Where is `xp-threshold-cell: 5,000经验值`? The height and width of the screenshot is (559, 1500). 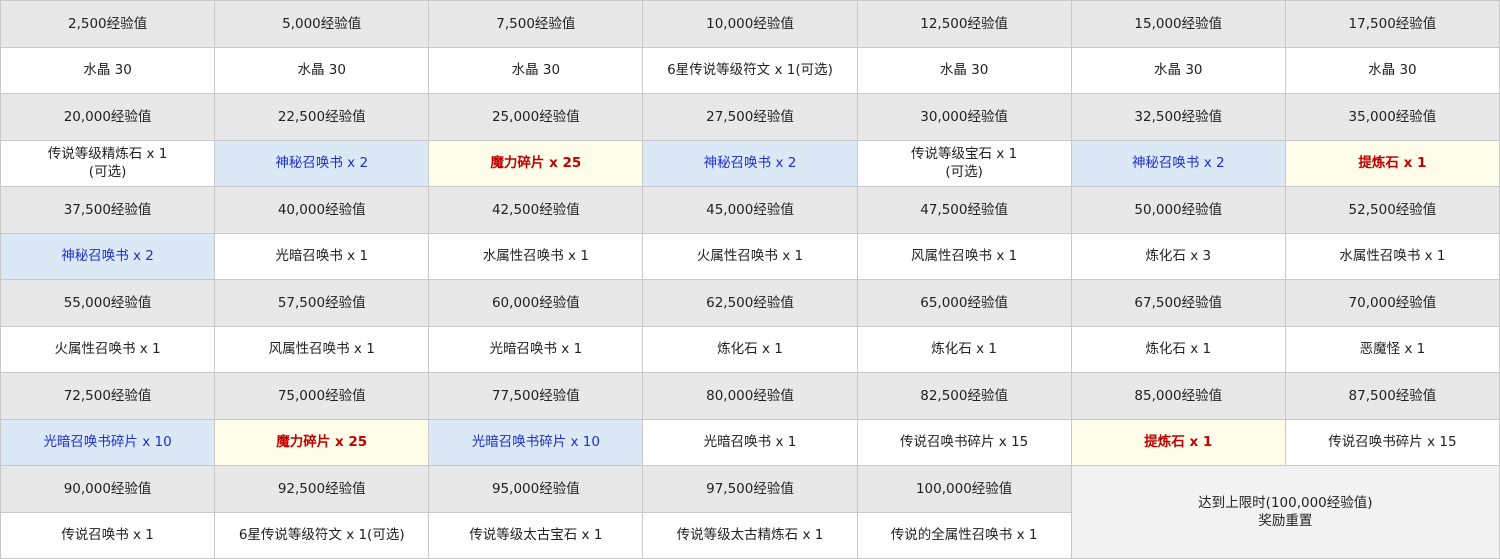
xp-threshold-cell: 5,000经验值 is located at coordinates (322, 24).